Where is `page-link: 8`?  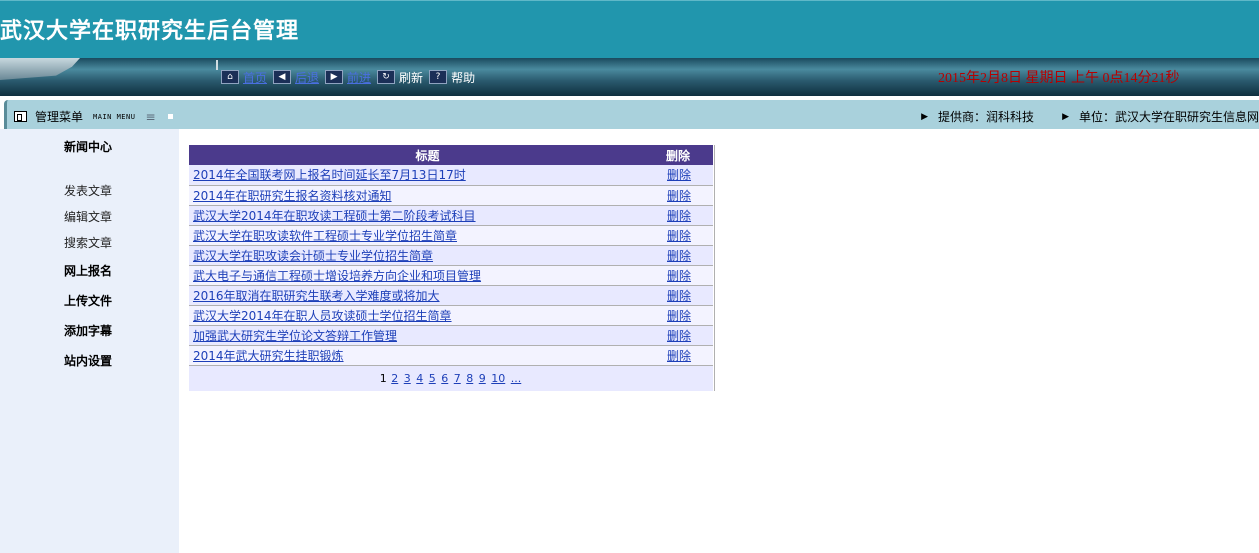 page-link: 8 is located at coordinates (469, 378).